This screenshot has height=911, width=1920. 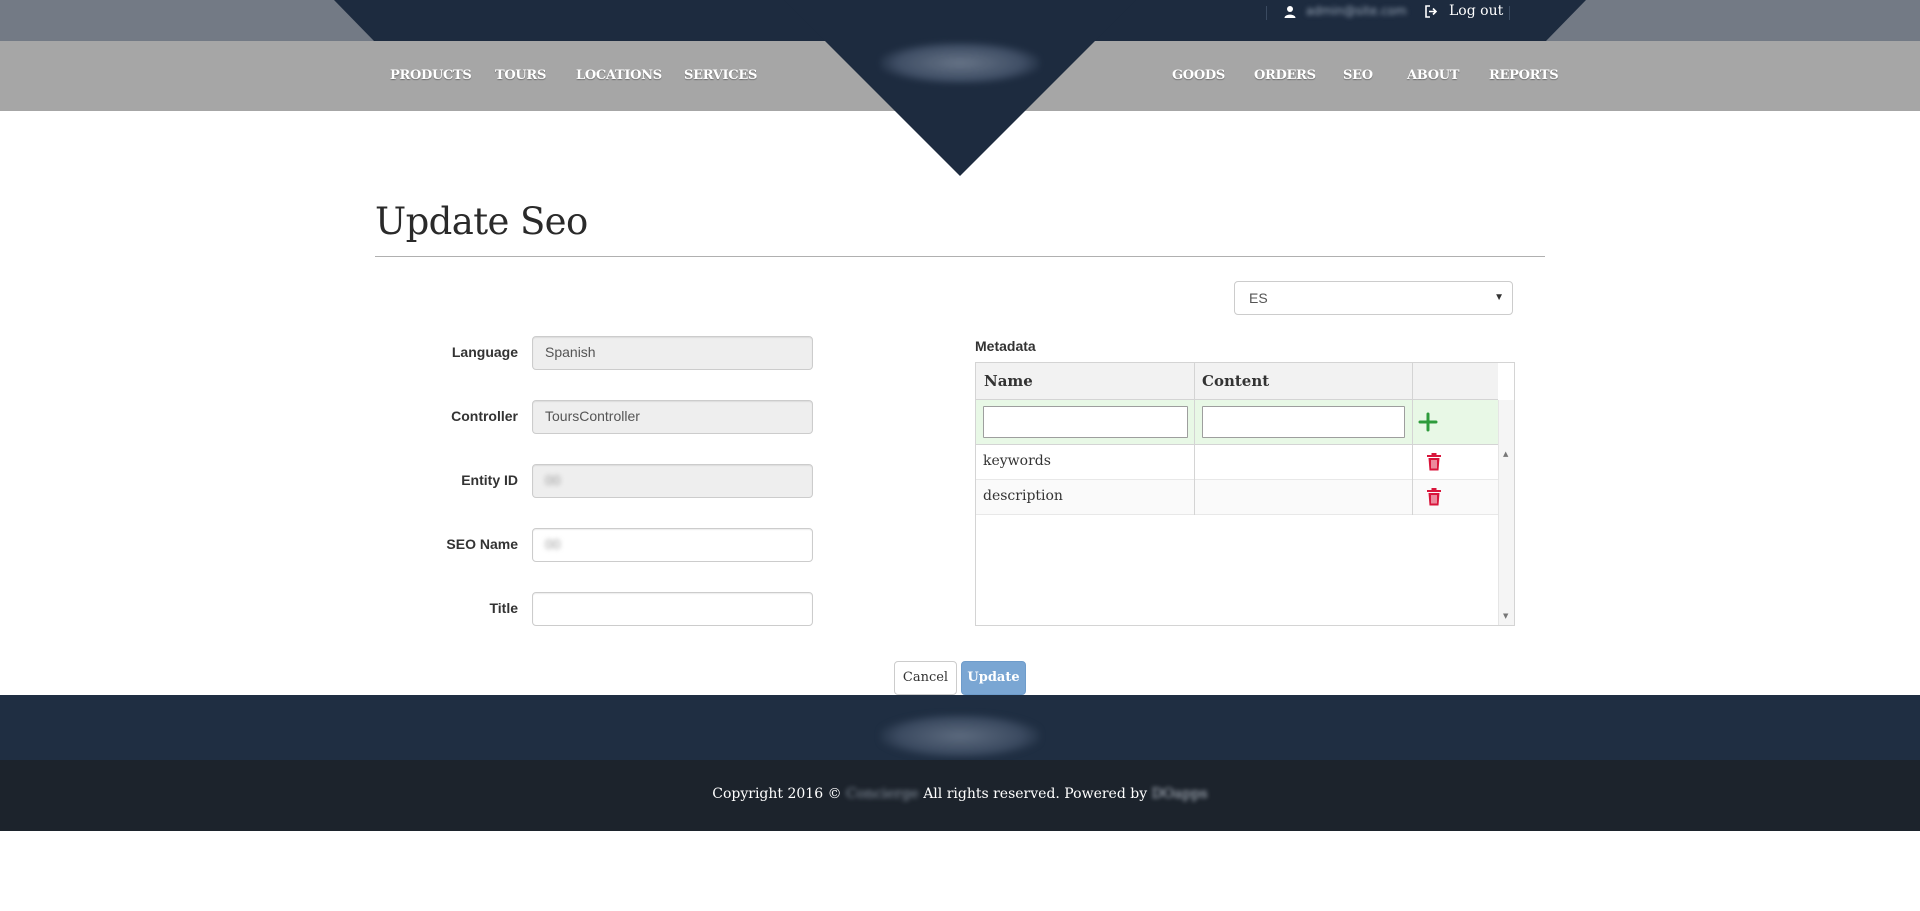 I want to click on table-row: keywords, so click(x=1237, y=462).